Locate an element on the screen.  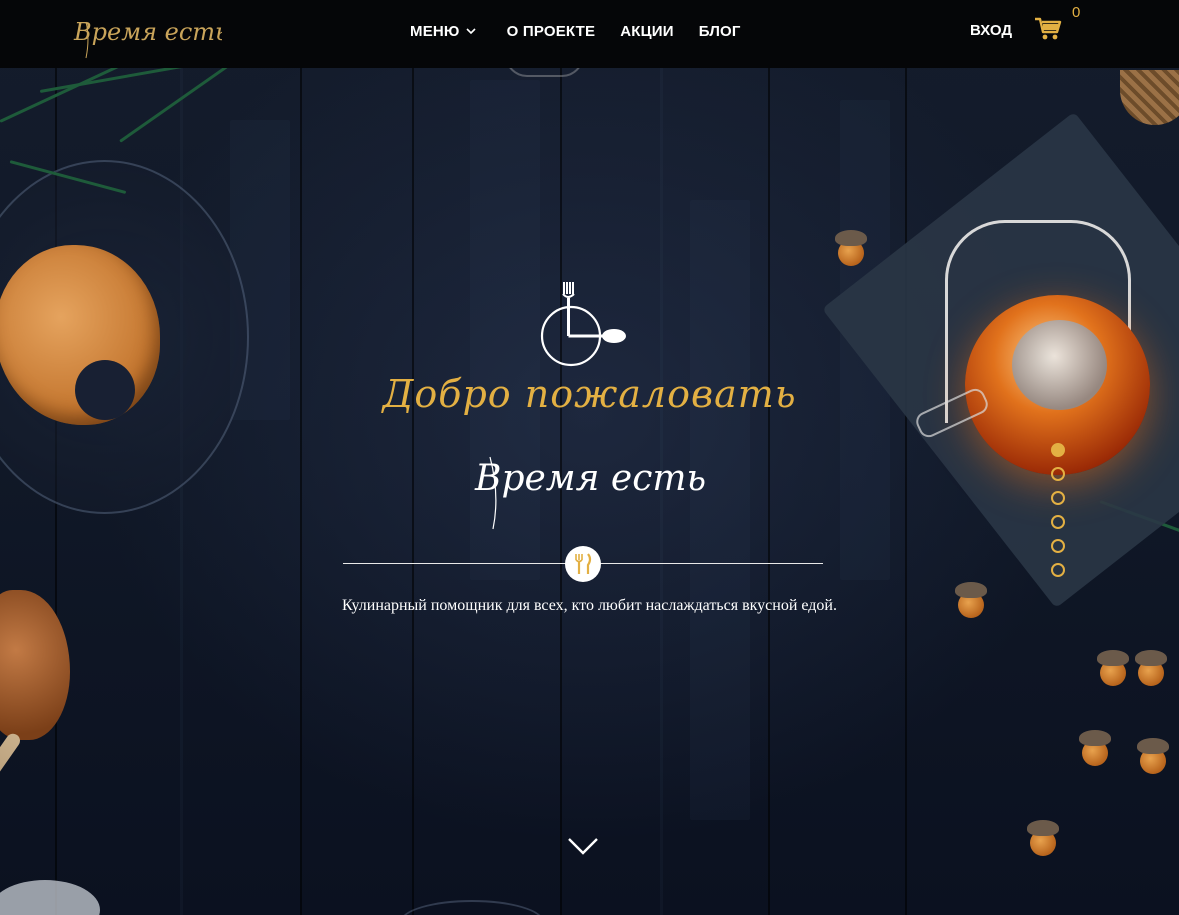
fur-decor is located at coordinates (50, 897).